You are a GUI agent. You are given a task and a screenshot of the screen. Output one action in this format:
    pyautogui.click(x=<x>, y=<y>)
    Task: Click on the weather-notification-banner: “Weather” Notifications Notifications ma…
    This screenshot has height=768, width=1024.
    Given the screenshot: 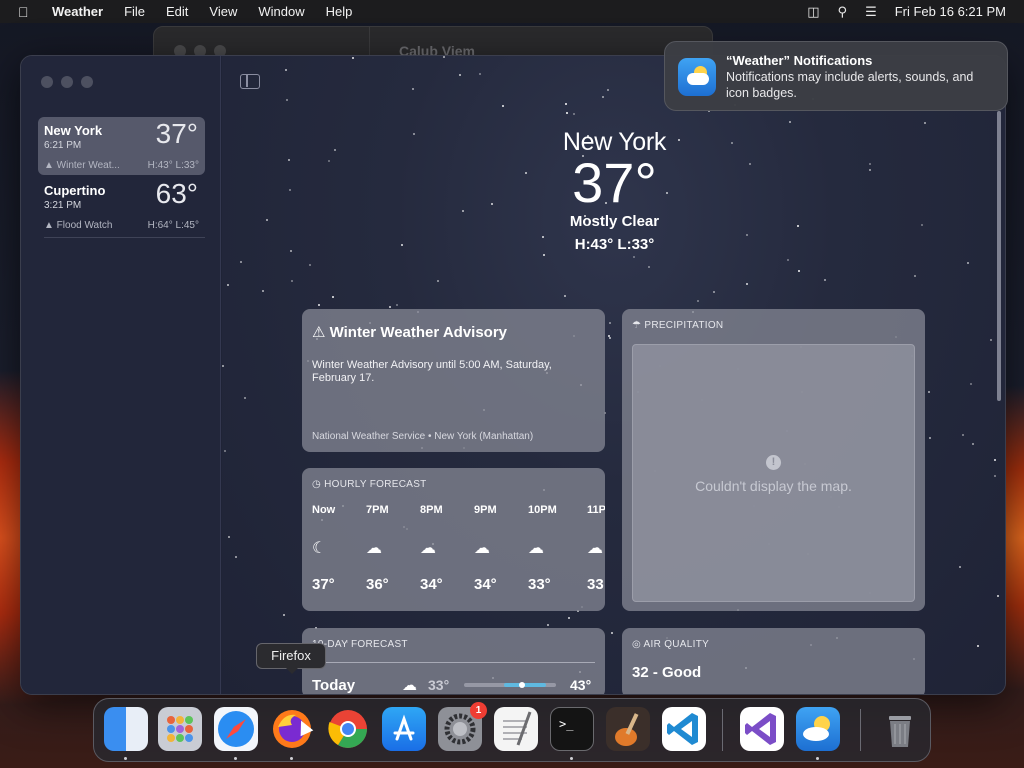 What is the action you would take?
    pyautogui.click(x=836, y=76)
    